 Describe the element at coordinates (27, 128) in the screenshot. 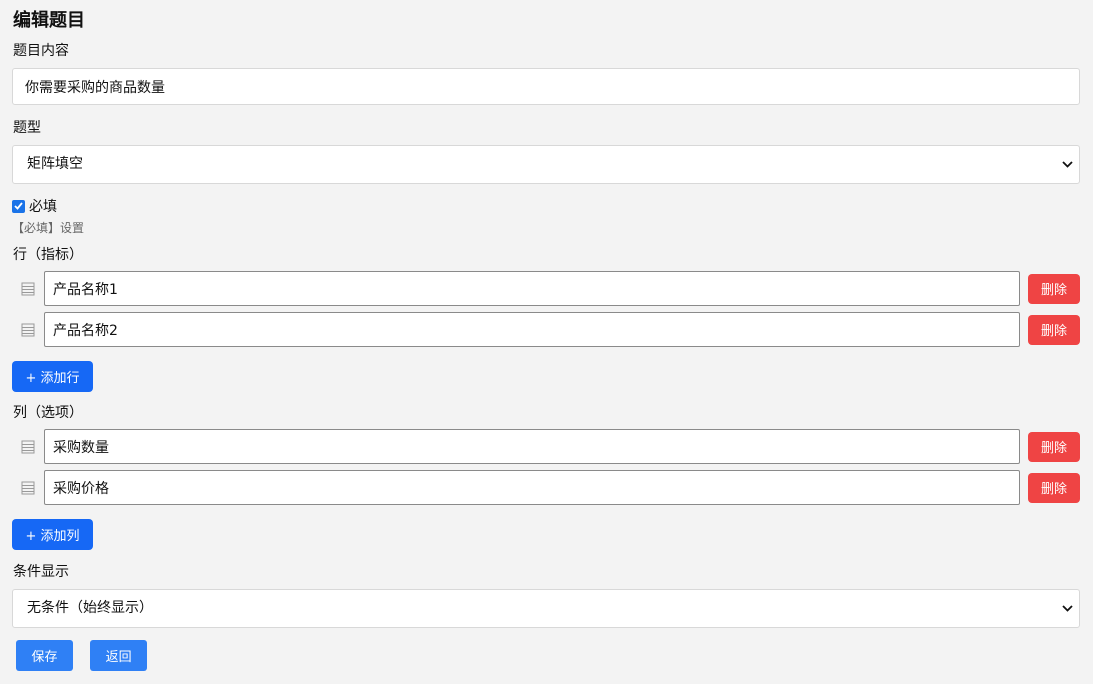

I see `question-type-label: 题型` at that location.